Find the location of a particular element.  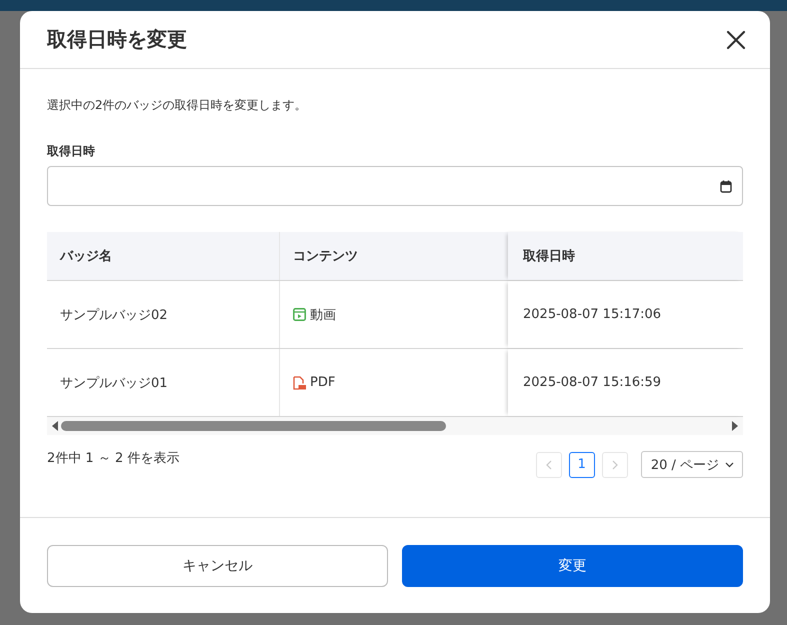

cancel-button: キャンセル is located at coordinates (217, 566).